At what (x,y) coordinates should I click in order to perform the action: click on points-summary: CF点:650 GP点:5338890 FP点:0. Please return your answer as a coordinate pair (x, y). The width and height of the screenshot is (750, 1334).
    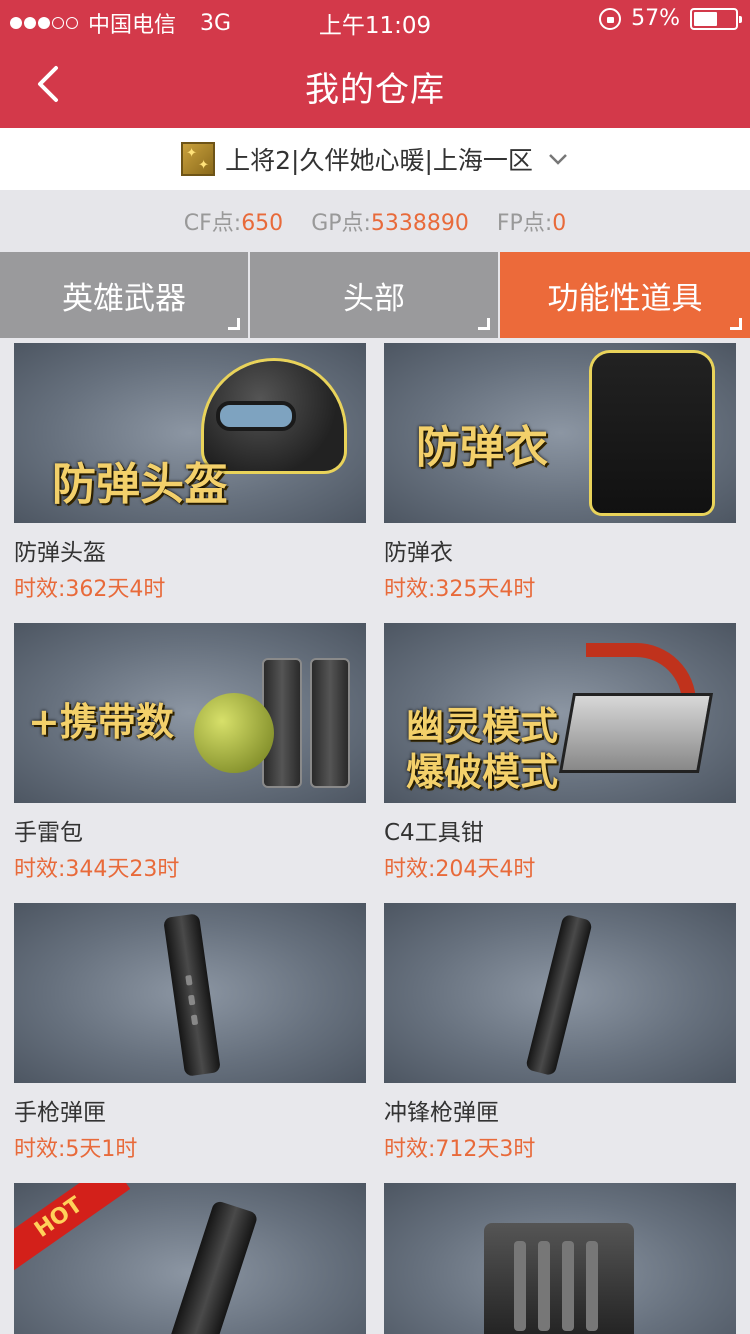
    Looking at the image, I should click on (375, 221).